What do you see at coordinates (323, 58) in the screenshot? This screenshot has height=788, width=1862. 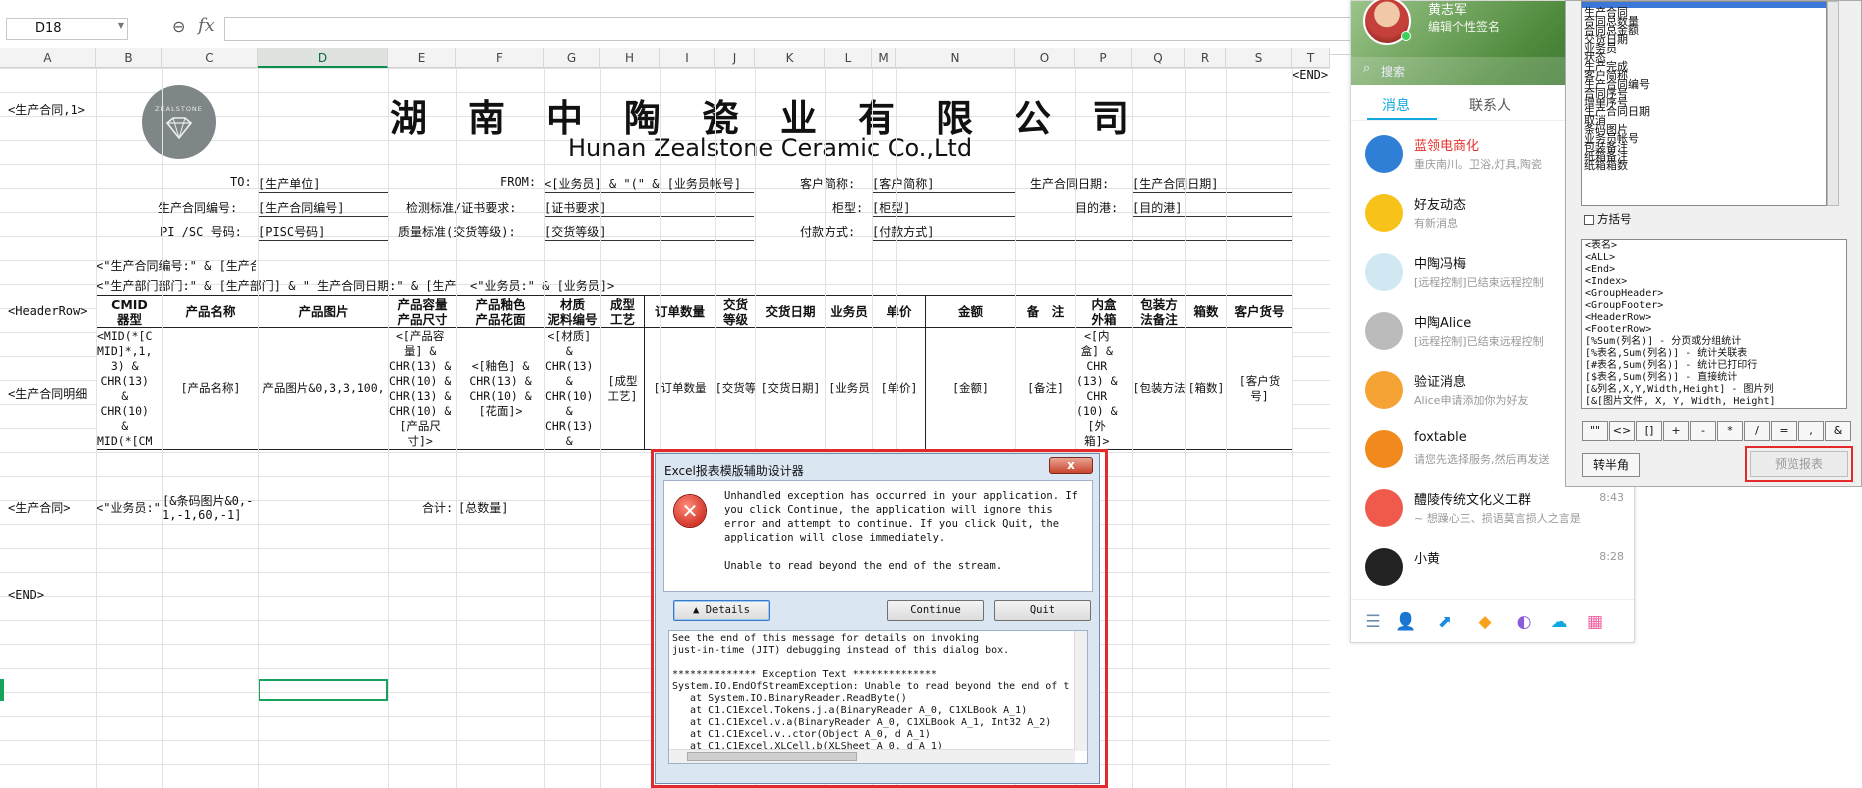 I see `column-header-d: D` at bounding box center [323, 58].